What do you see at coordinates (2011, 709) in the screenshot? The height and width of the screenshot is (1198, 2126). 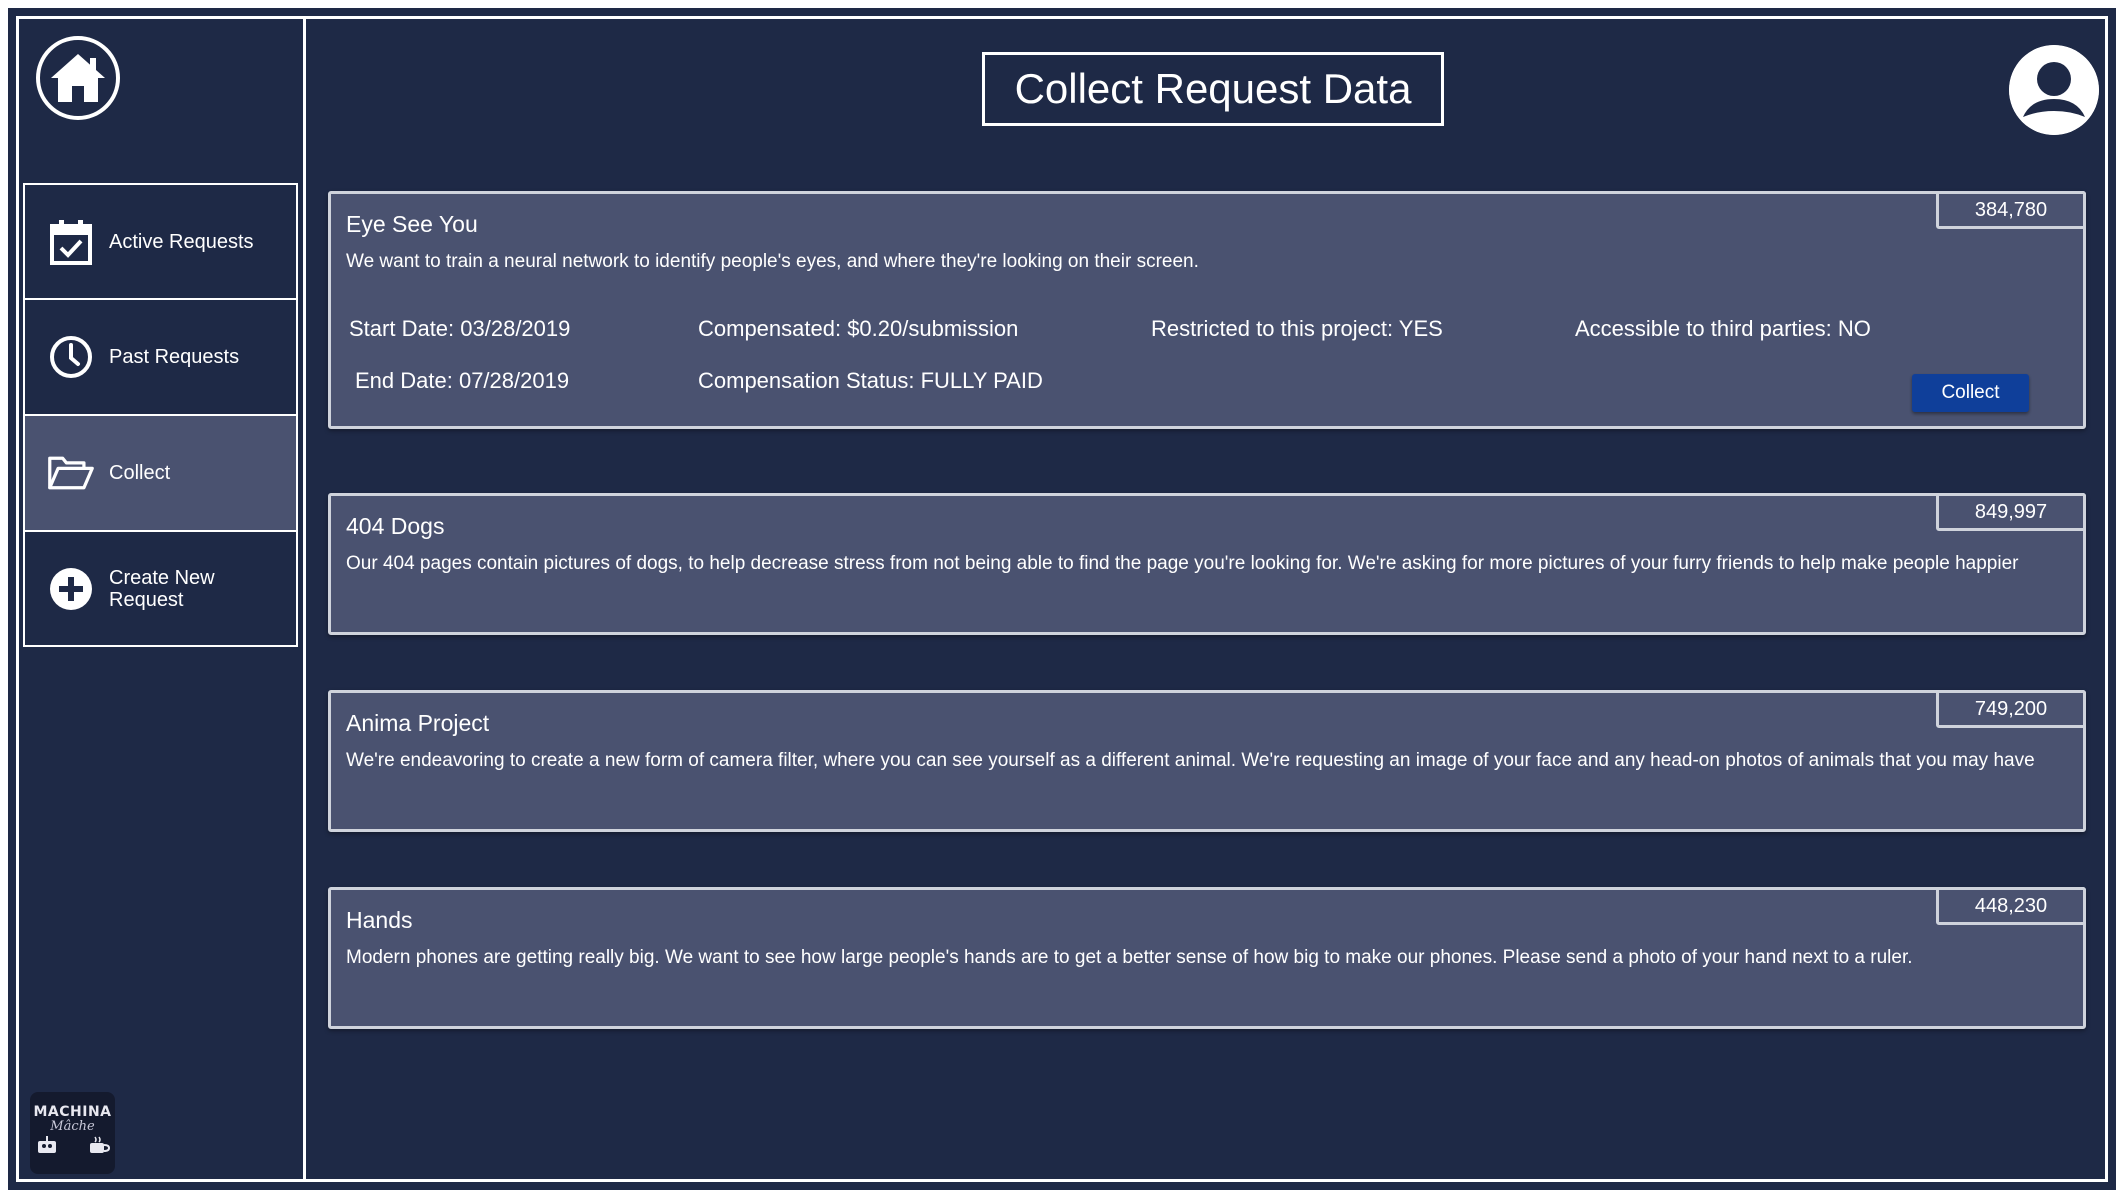 I see `request-count-badge: 749,200` at bounding box center [2011, 709].